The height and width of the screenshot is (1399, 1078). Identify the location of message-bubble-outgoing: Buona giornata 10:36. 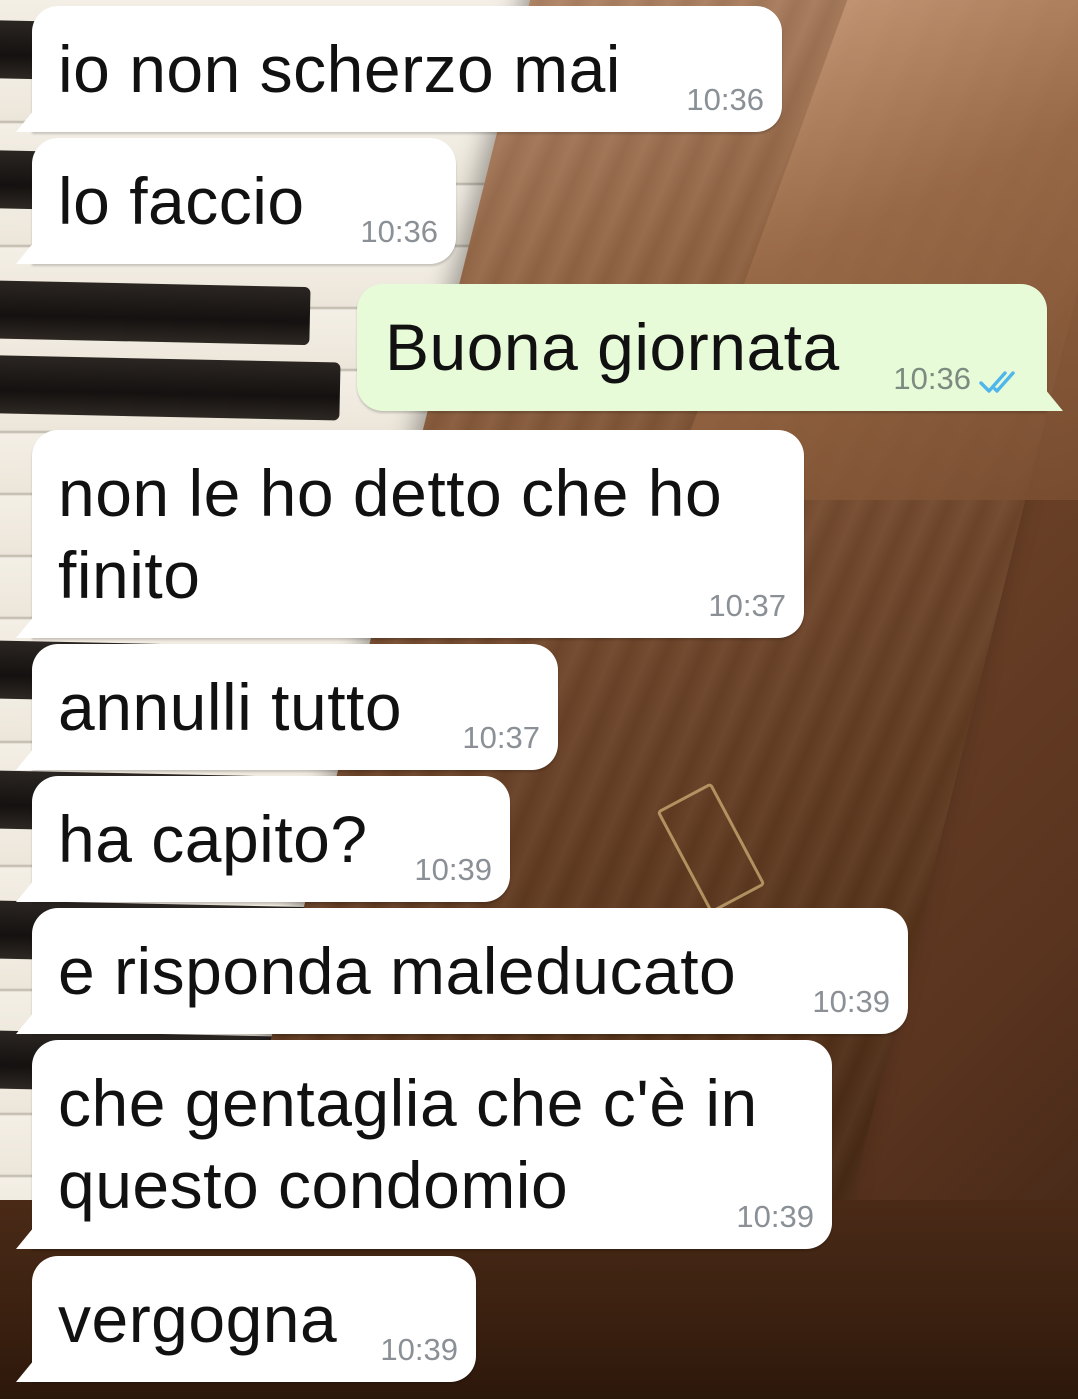
(710, 347).